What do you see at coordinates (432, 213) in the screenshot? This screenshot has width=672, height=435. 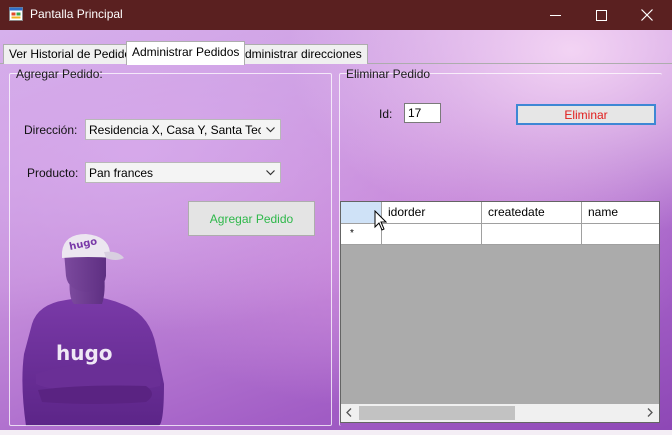 I see `column-header-idorder: idorder` at bounding box center [432, 213].